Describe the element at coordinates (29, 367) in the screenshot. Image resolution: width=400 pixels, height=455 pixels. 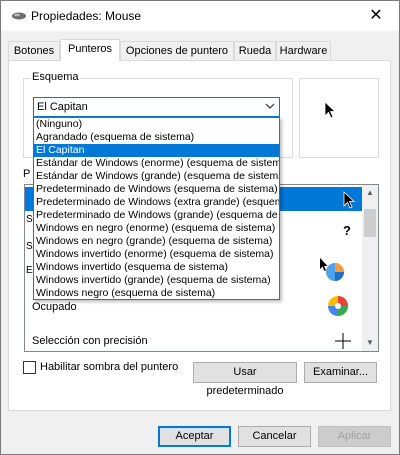
I see `shadow-checkbox` at that location.